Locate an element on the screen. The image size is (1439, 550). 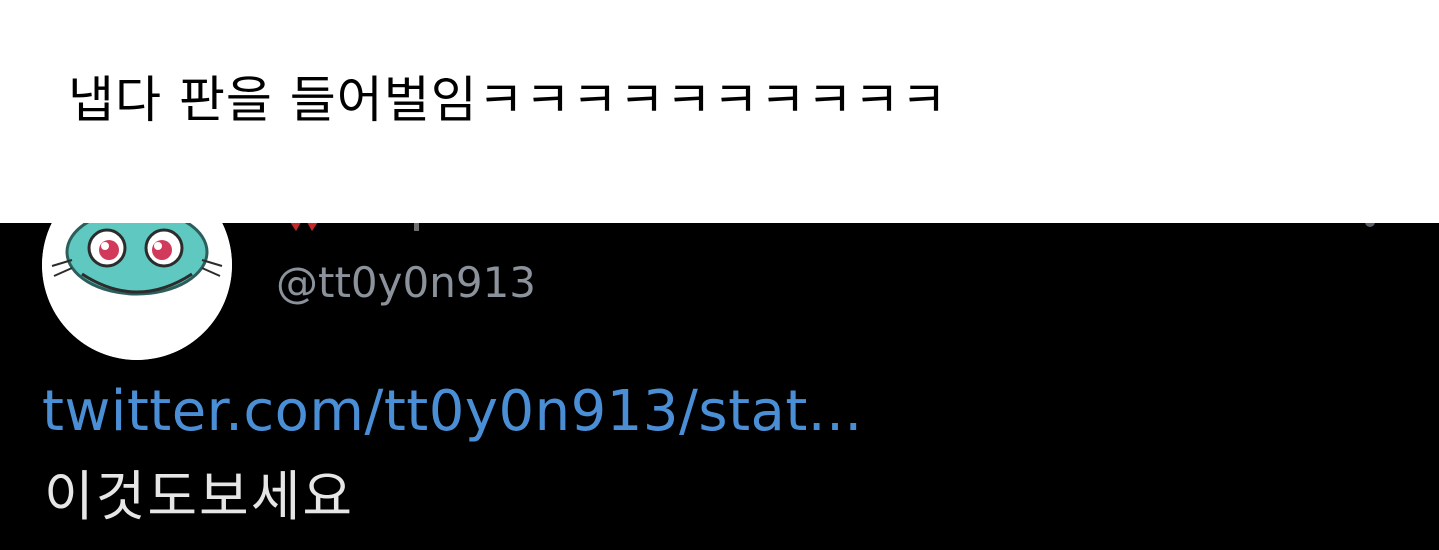
display-name-fragment is located at coordinates (354, 227).